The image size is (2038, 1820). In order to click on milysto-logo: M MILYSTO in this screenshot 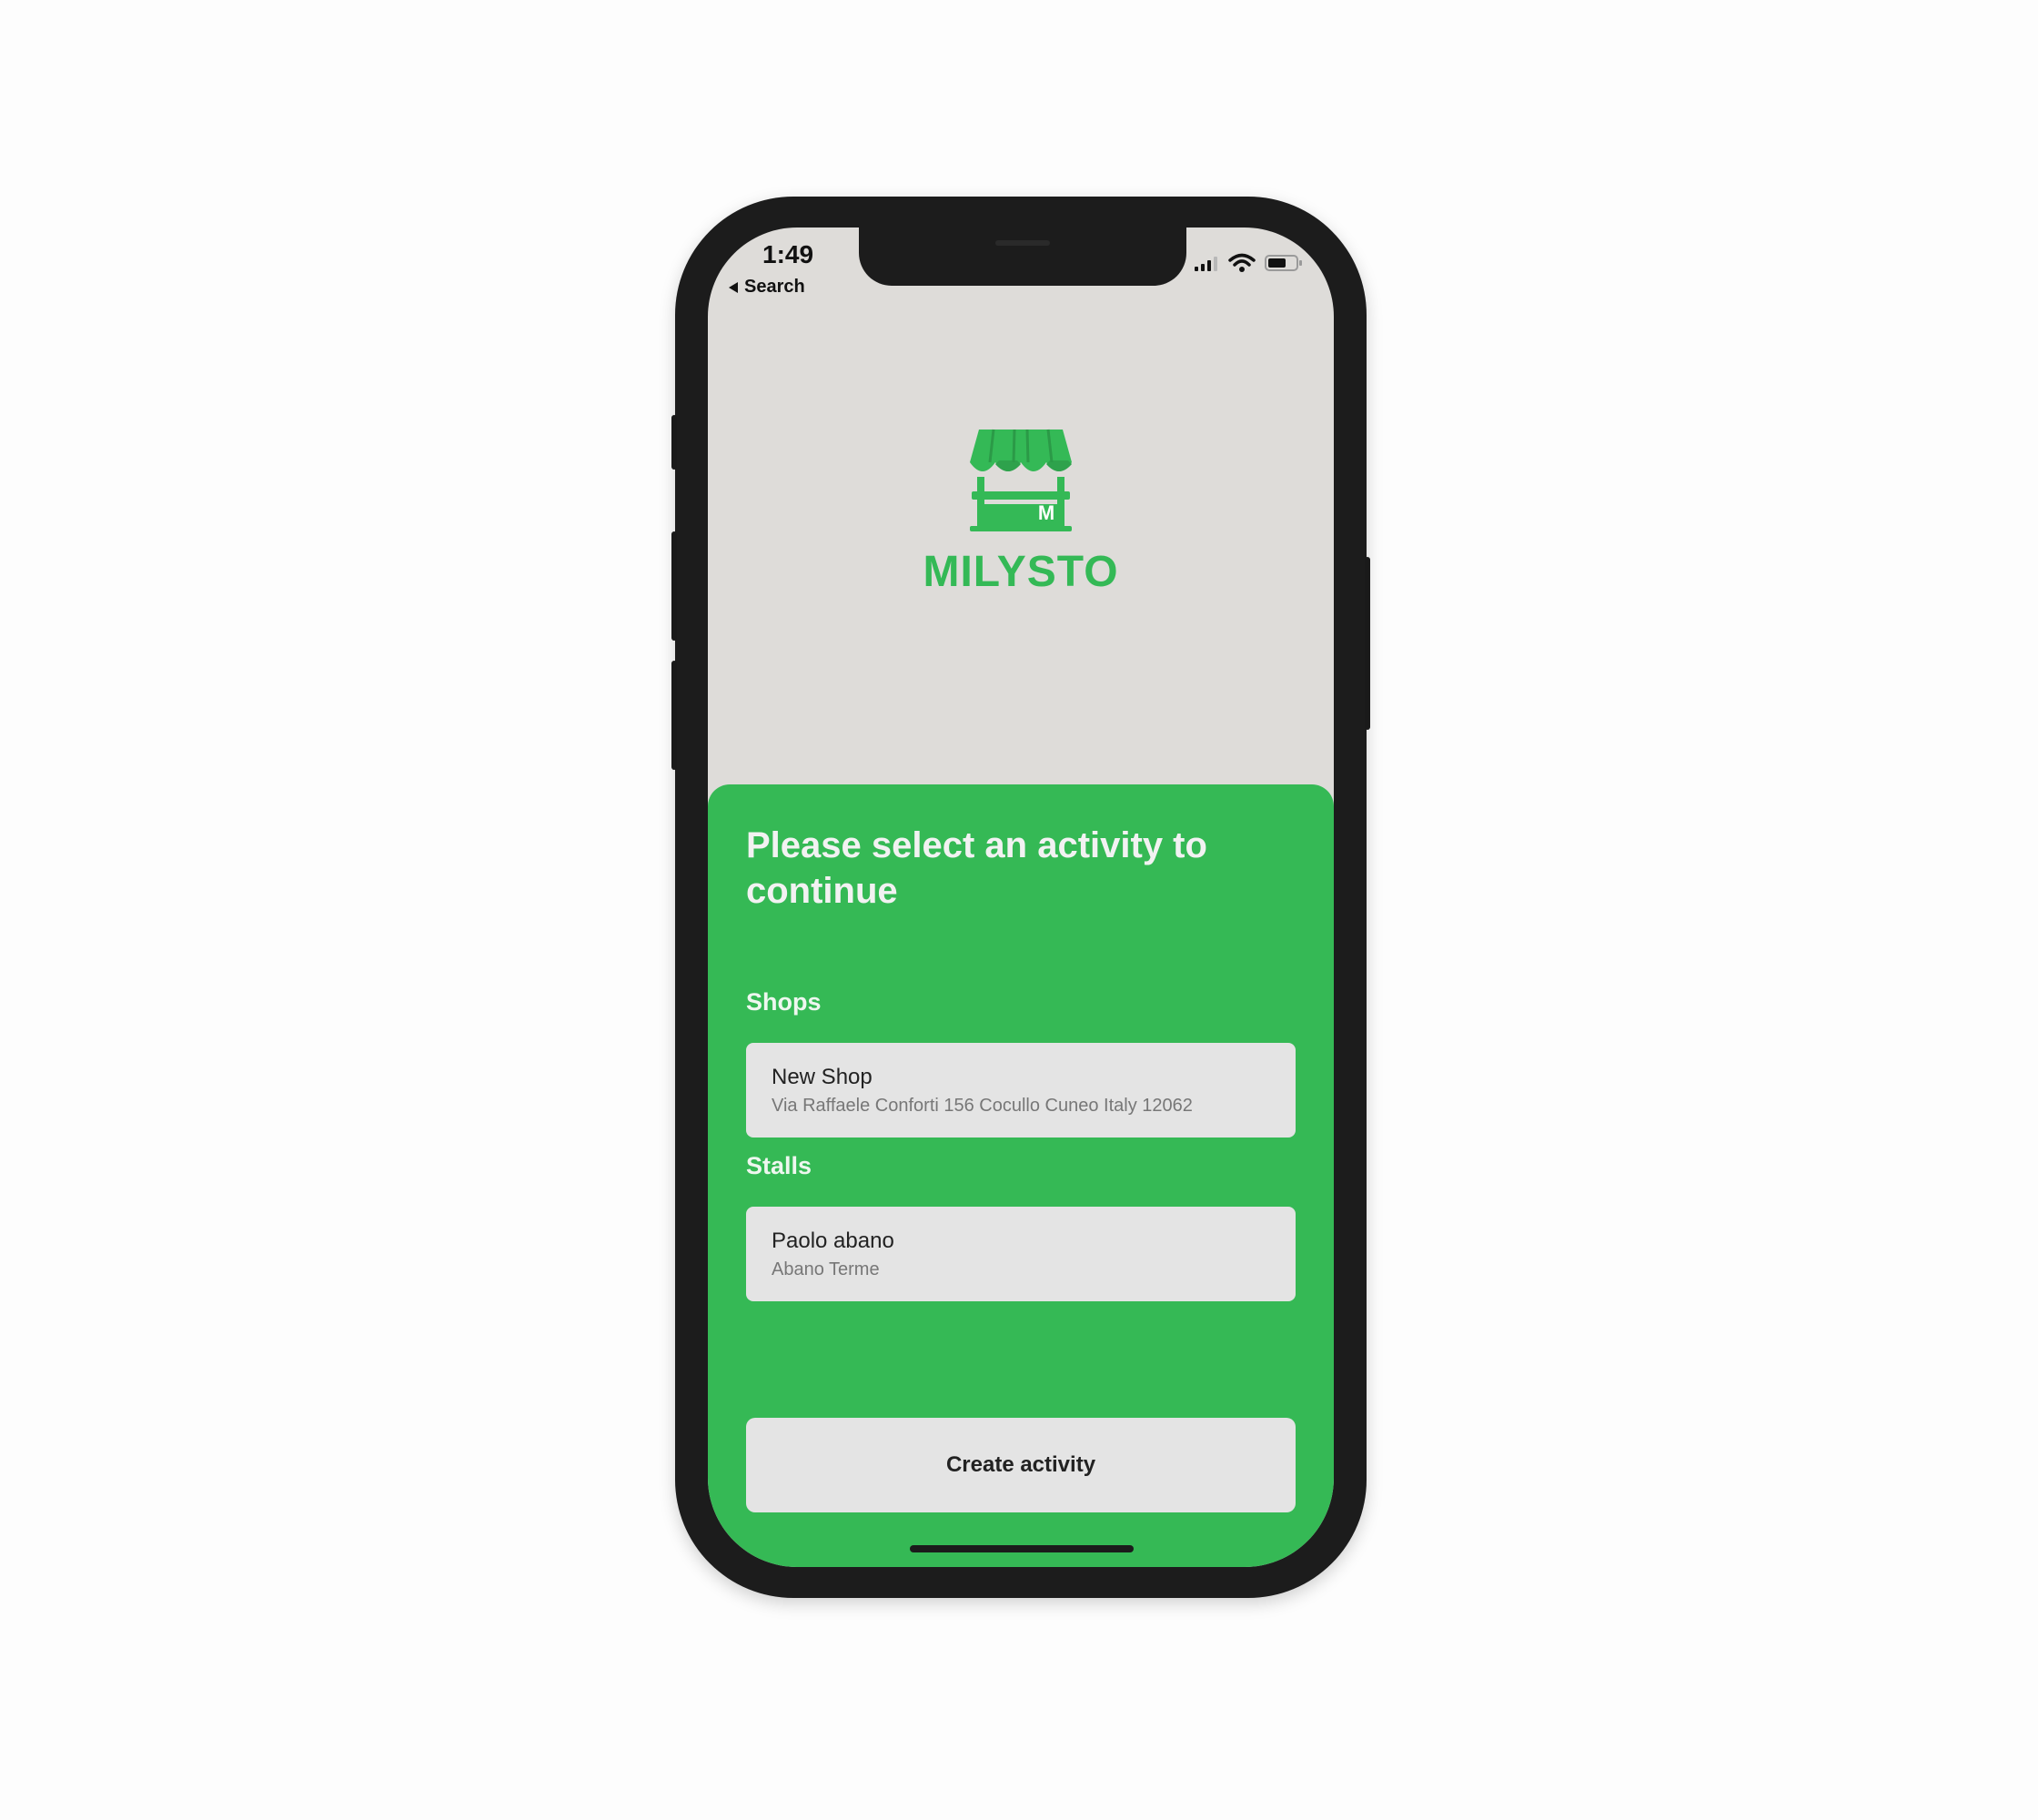, I will do `click(1021, 512)`.